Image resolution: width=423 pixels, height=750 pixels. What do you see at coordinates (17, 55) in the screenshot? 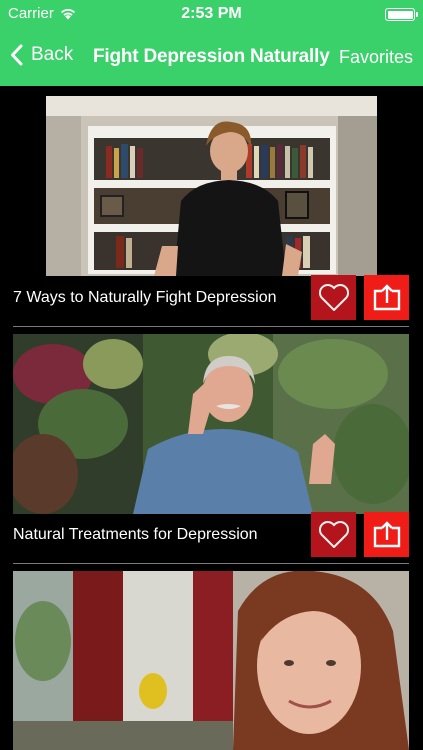
I see `chevron-left-icon` at bounding box center [17, 55].